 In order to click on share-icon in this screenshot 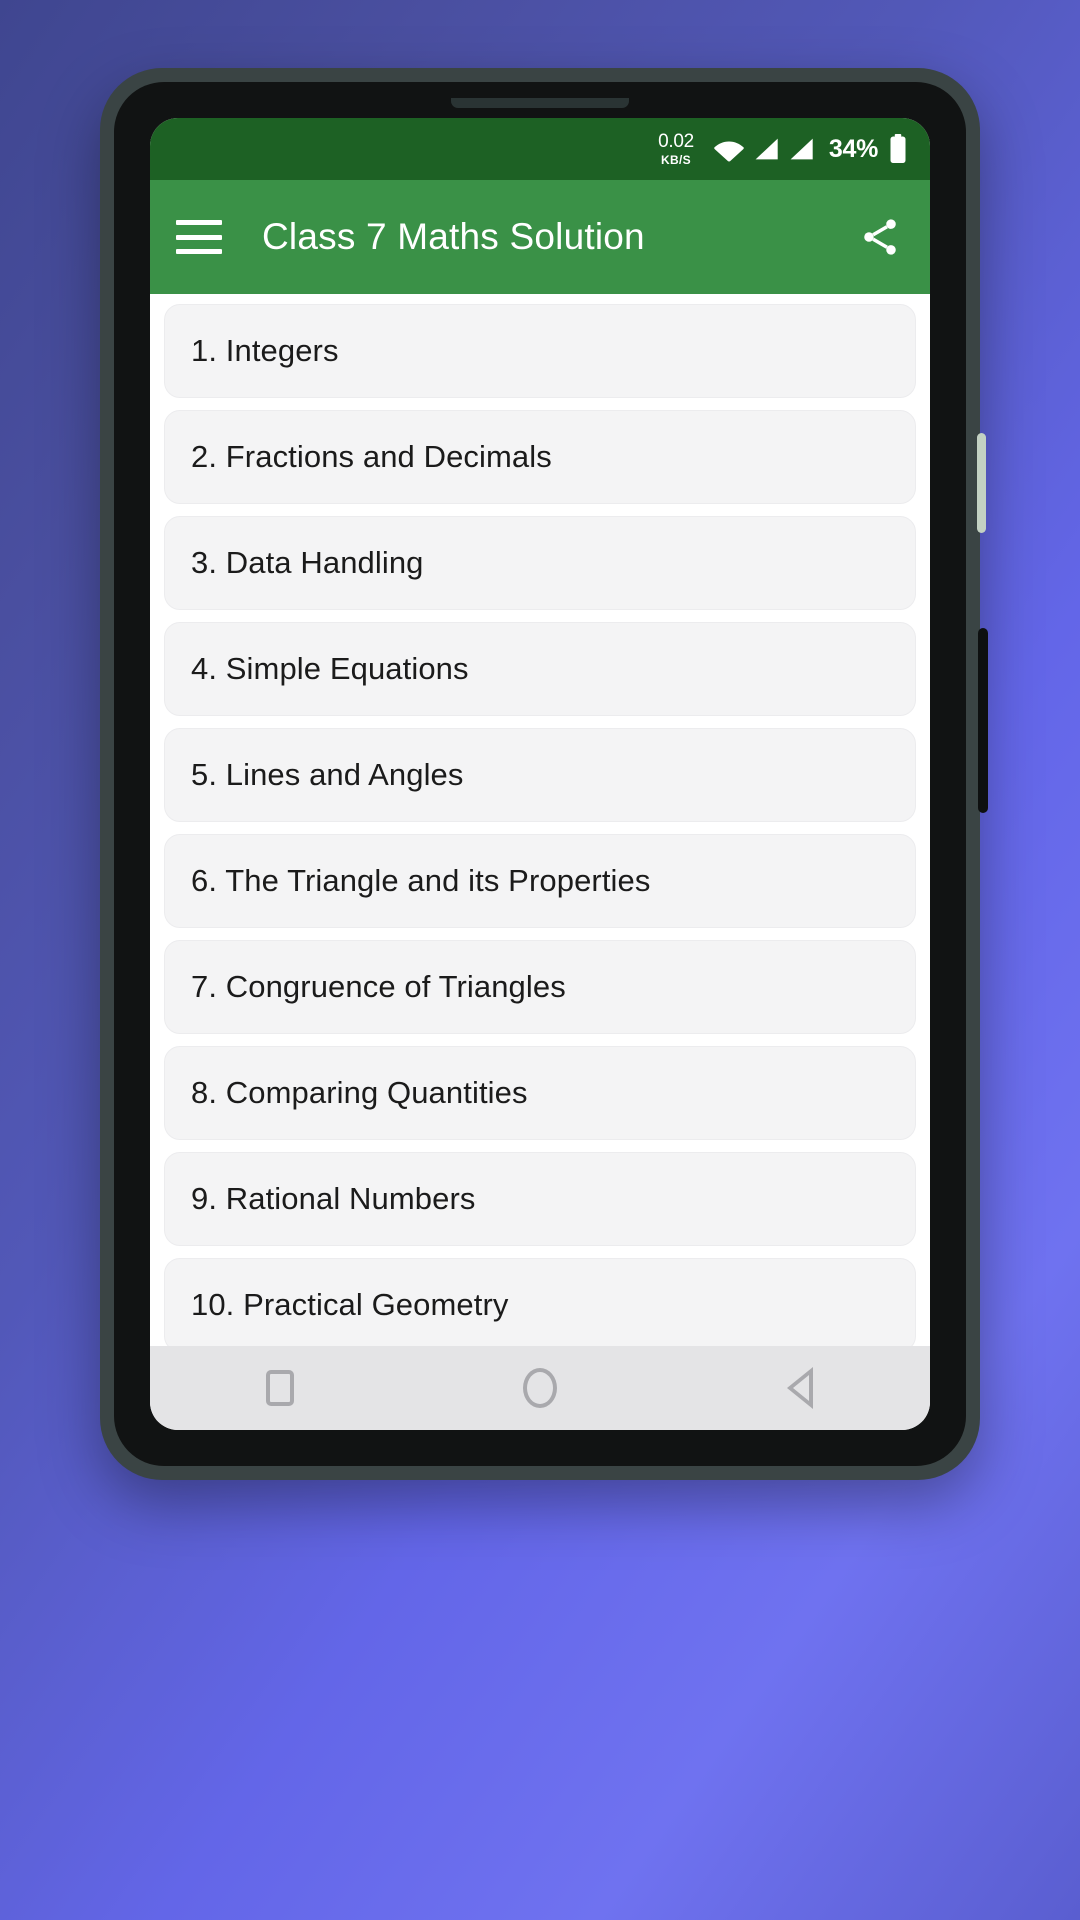, I will do `click(880, 237)`.